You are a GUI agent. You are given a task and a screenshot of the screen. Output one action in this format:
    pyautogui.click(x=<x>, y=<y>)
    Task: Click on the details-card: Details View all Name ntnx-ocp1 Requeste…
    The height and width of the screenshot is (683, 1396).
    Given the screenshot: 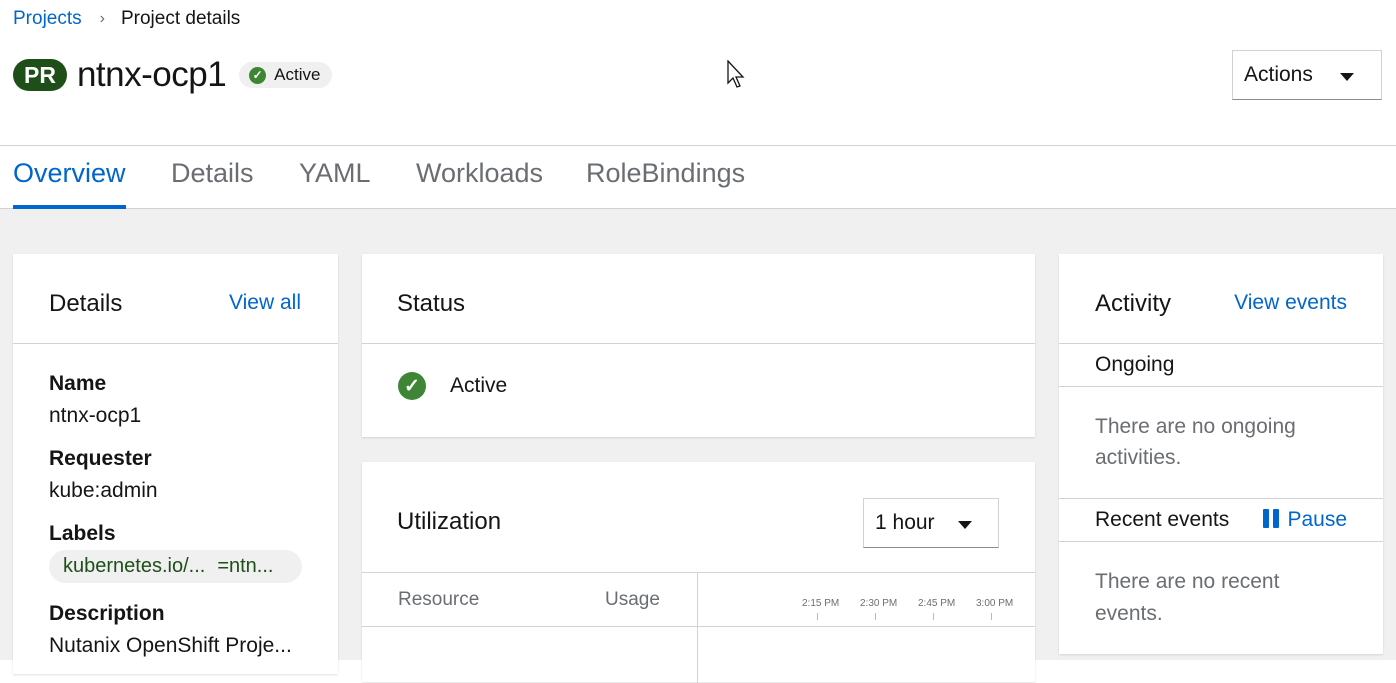 What is the action you would take?
    pyautogui.click(x=175, y=464)
    